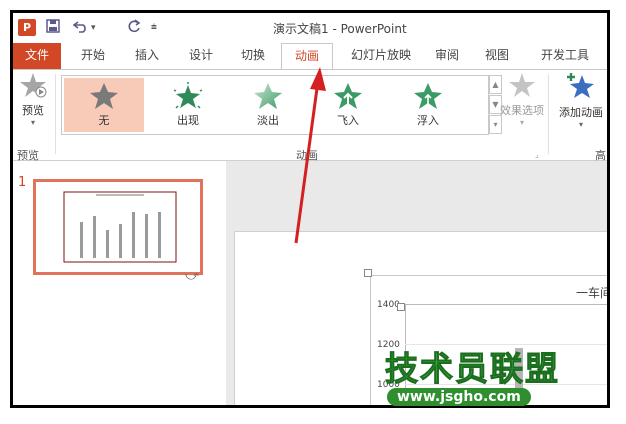 The width and height of the screenshot is (626, 424). What do you see at coordinates (53, 28) in the screenshot?
I see `save-icon` at bounding box center [53, 28].